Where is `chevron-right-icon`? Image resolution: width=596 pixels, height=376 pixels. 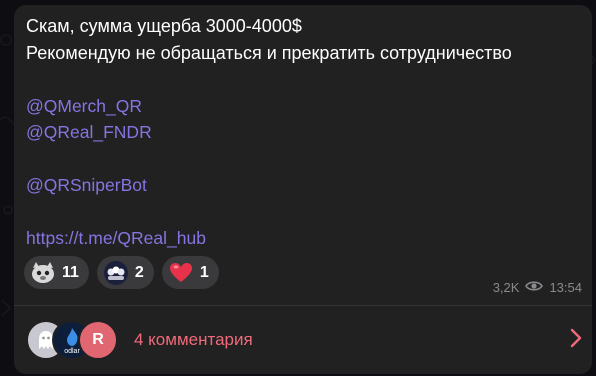
chevron-right-icon is located at coordinates (576, 340).